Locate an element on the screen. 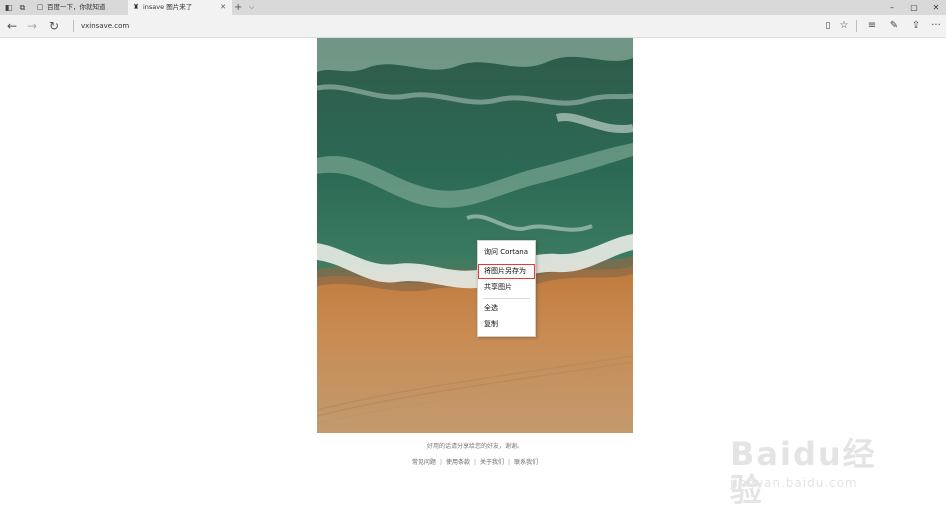 The image size is (946, 510). forward-button: → is located at coordinates (32, 26).